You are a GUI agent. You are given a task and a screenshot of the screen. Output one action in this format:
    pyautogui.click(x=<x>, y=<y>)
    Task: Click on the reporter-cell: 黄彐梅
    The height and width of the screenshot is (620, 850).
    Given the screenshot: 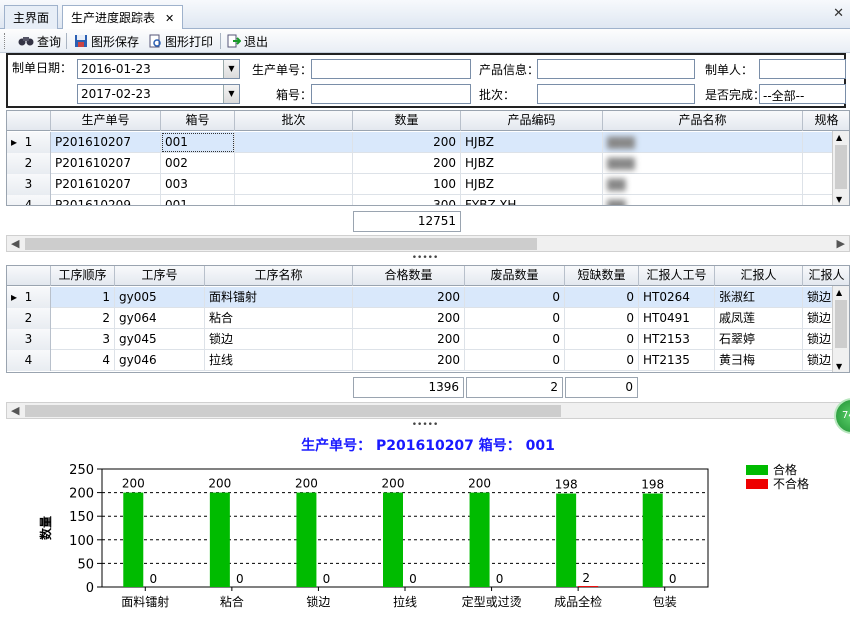 What is the action you would take?
    pyautogui.click(x=759, y=360)
    